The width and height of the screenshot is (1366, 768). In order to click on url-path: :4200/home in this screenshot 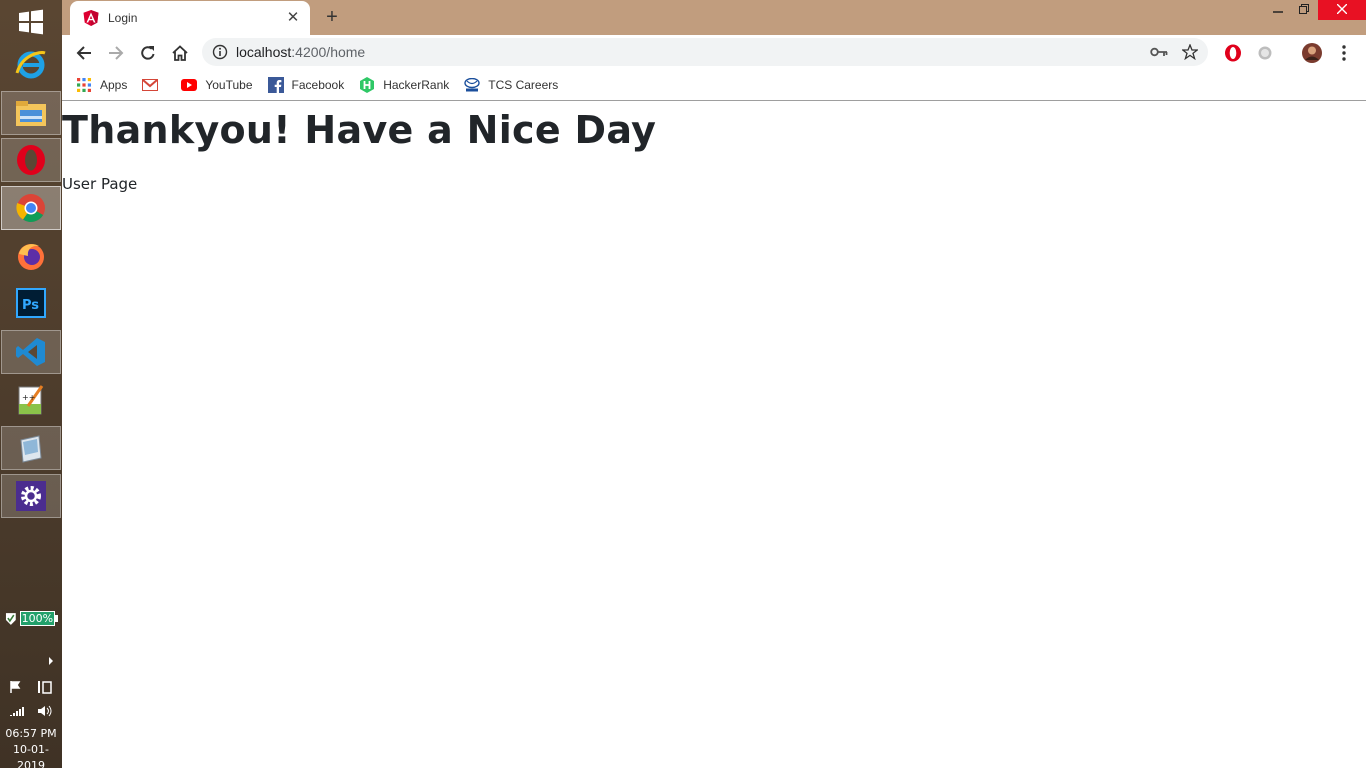, I will do `click(328, 52)`.